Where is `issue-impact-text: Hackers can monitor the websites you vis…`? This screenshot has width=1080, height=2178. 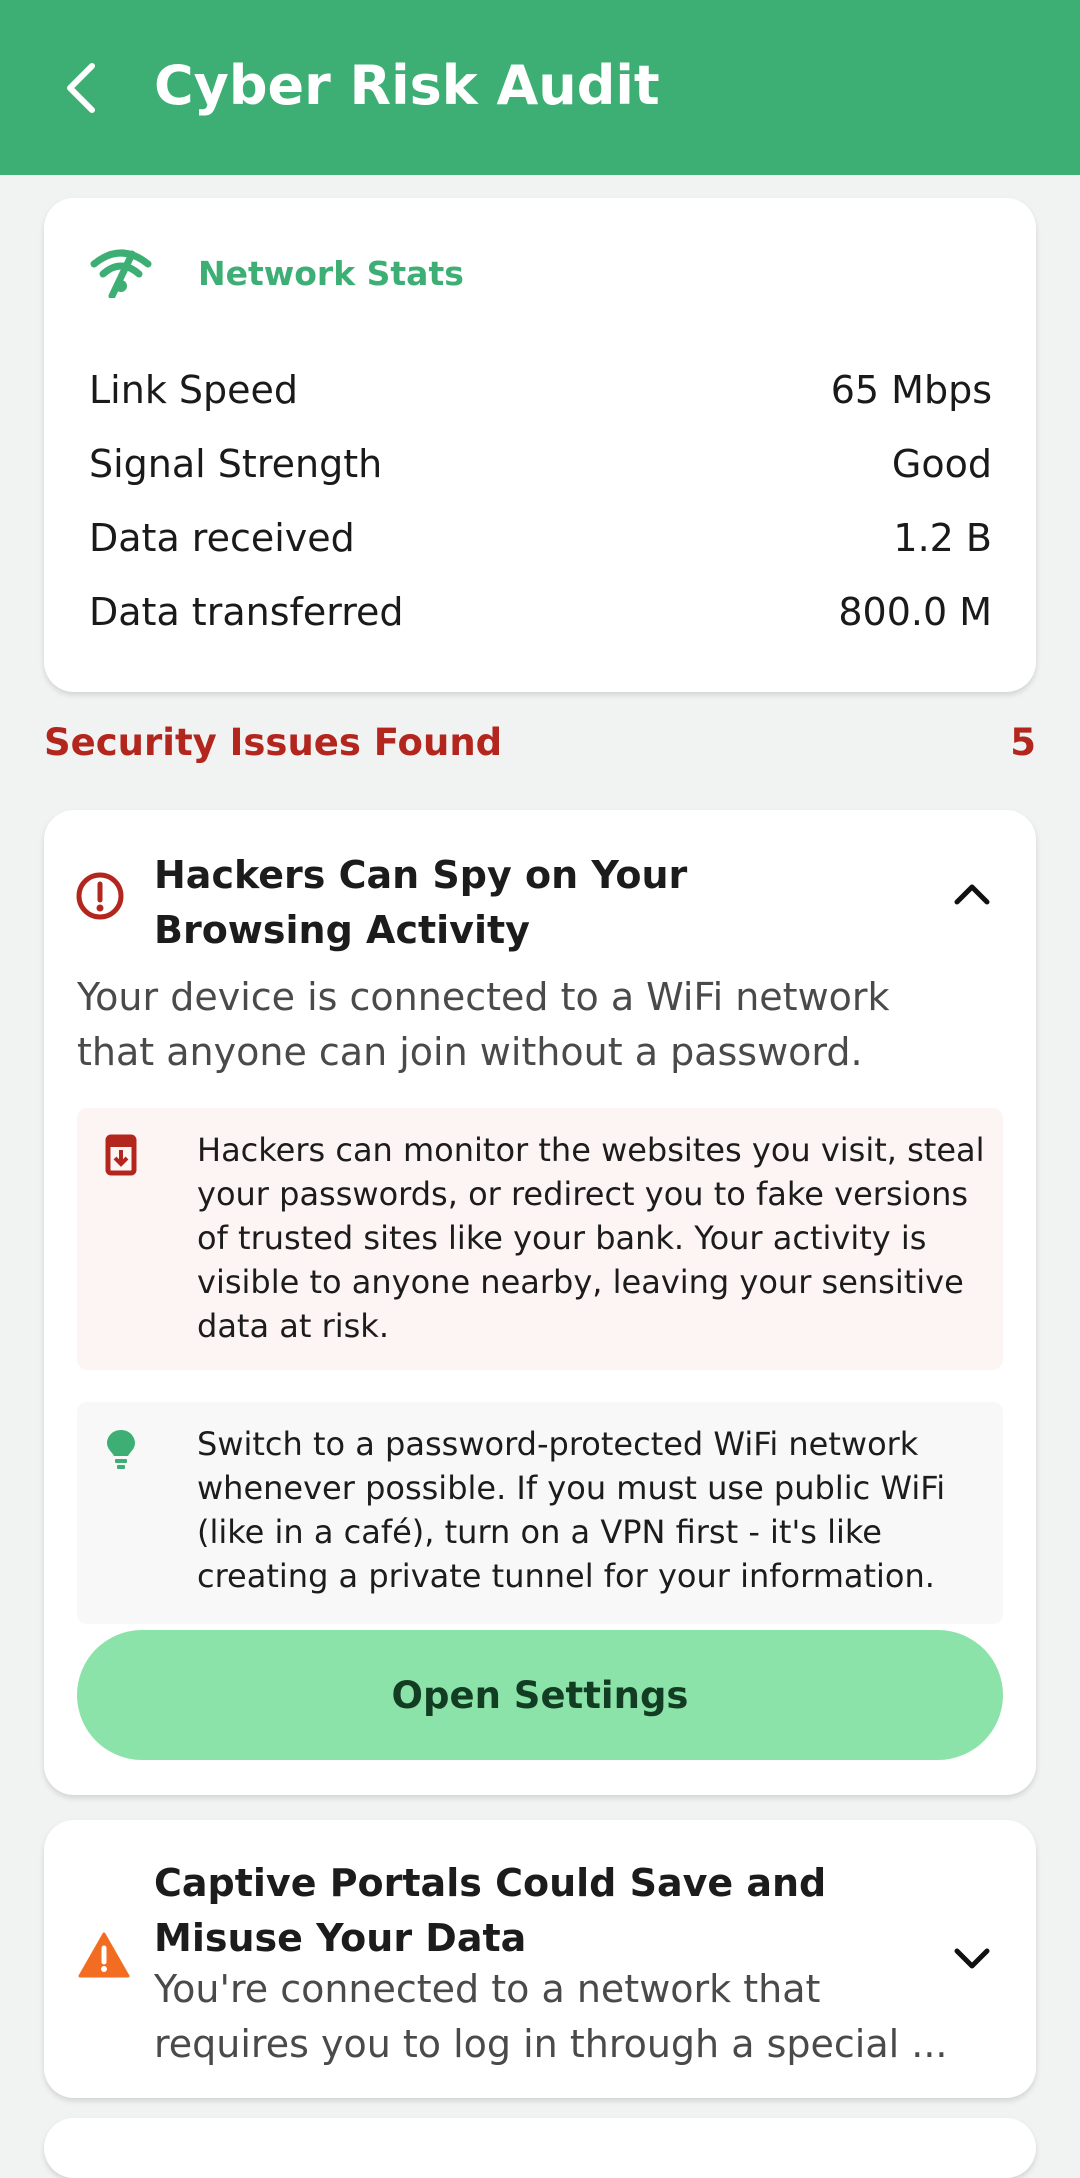
issue-impact-text: Hackers can monitor the websites you vis… is located at coordinates (591, 1238).